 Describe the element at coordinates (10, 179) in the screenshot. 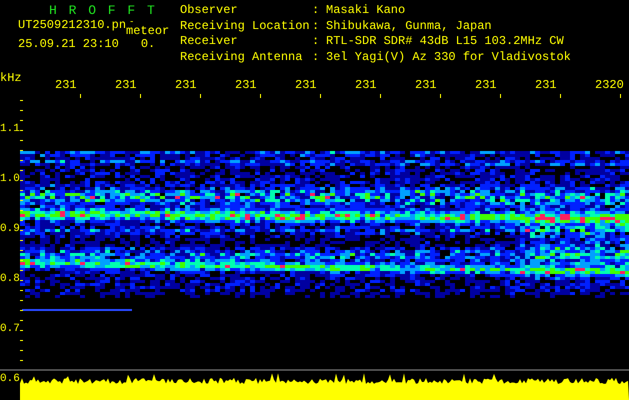

I see `frequency-label: 1.0` at that location.